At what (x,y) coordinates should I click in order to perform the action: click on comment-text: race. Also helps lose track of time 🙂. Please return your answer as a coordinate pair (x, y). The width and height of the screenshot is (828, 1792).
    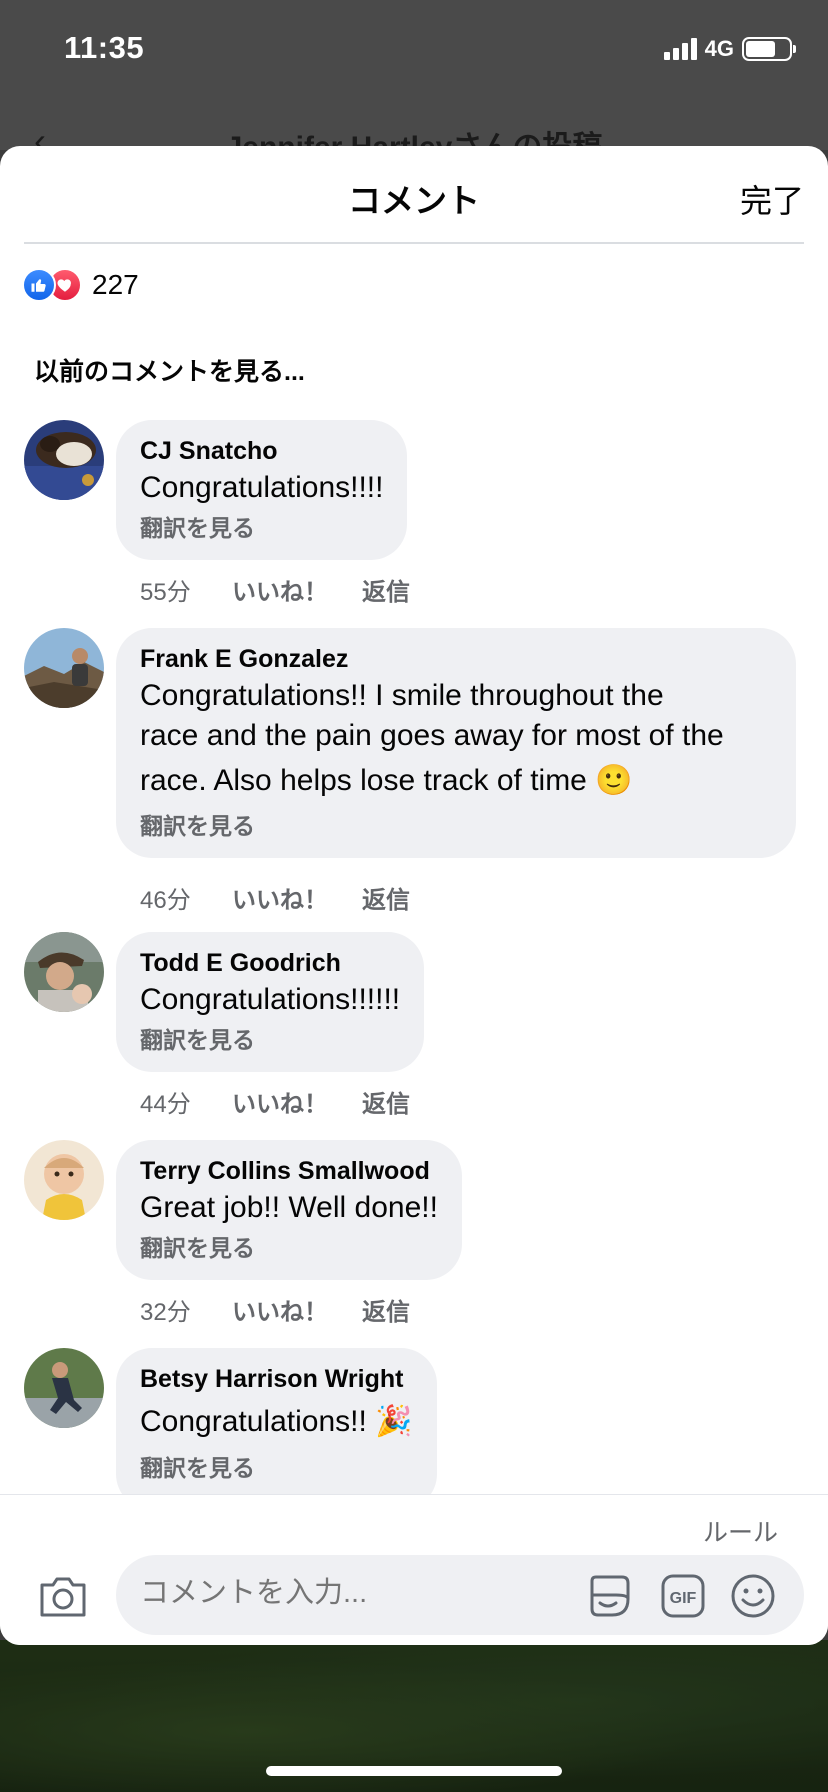
    Looking at the image, I should click on (386, 780).